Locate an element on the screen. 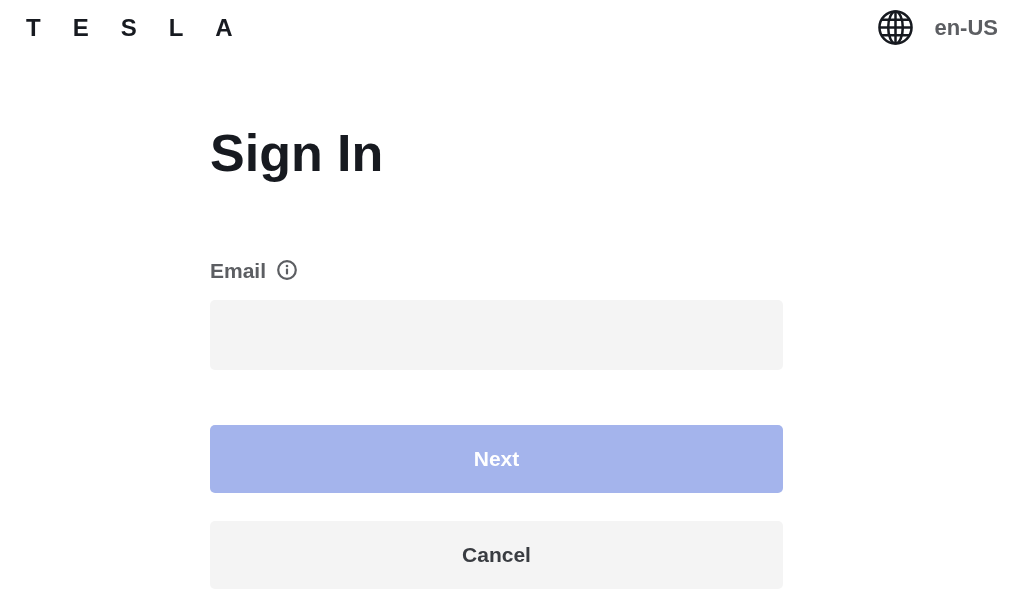 Image resolution: width=1024 pixels, height=613 pixels. language-selector: en-US is located at coordinates (966, 27).